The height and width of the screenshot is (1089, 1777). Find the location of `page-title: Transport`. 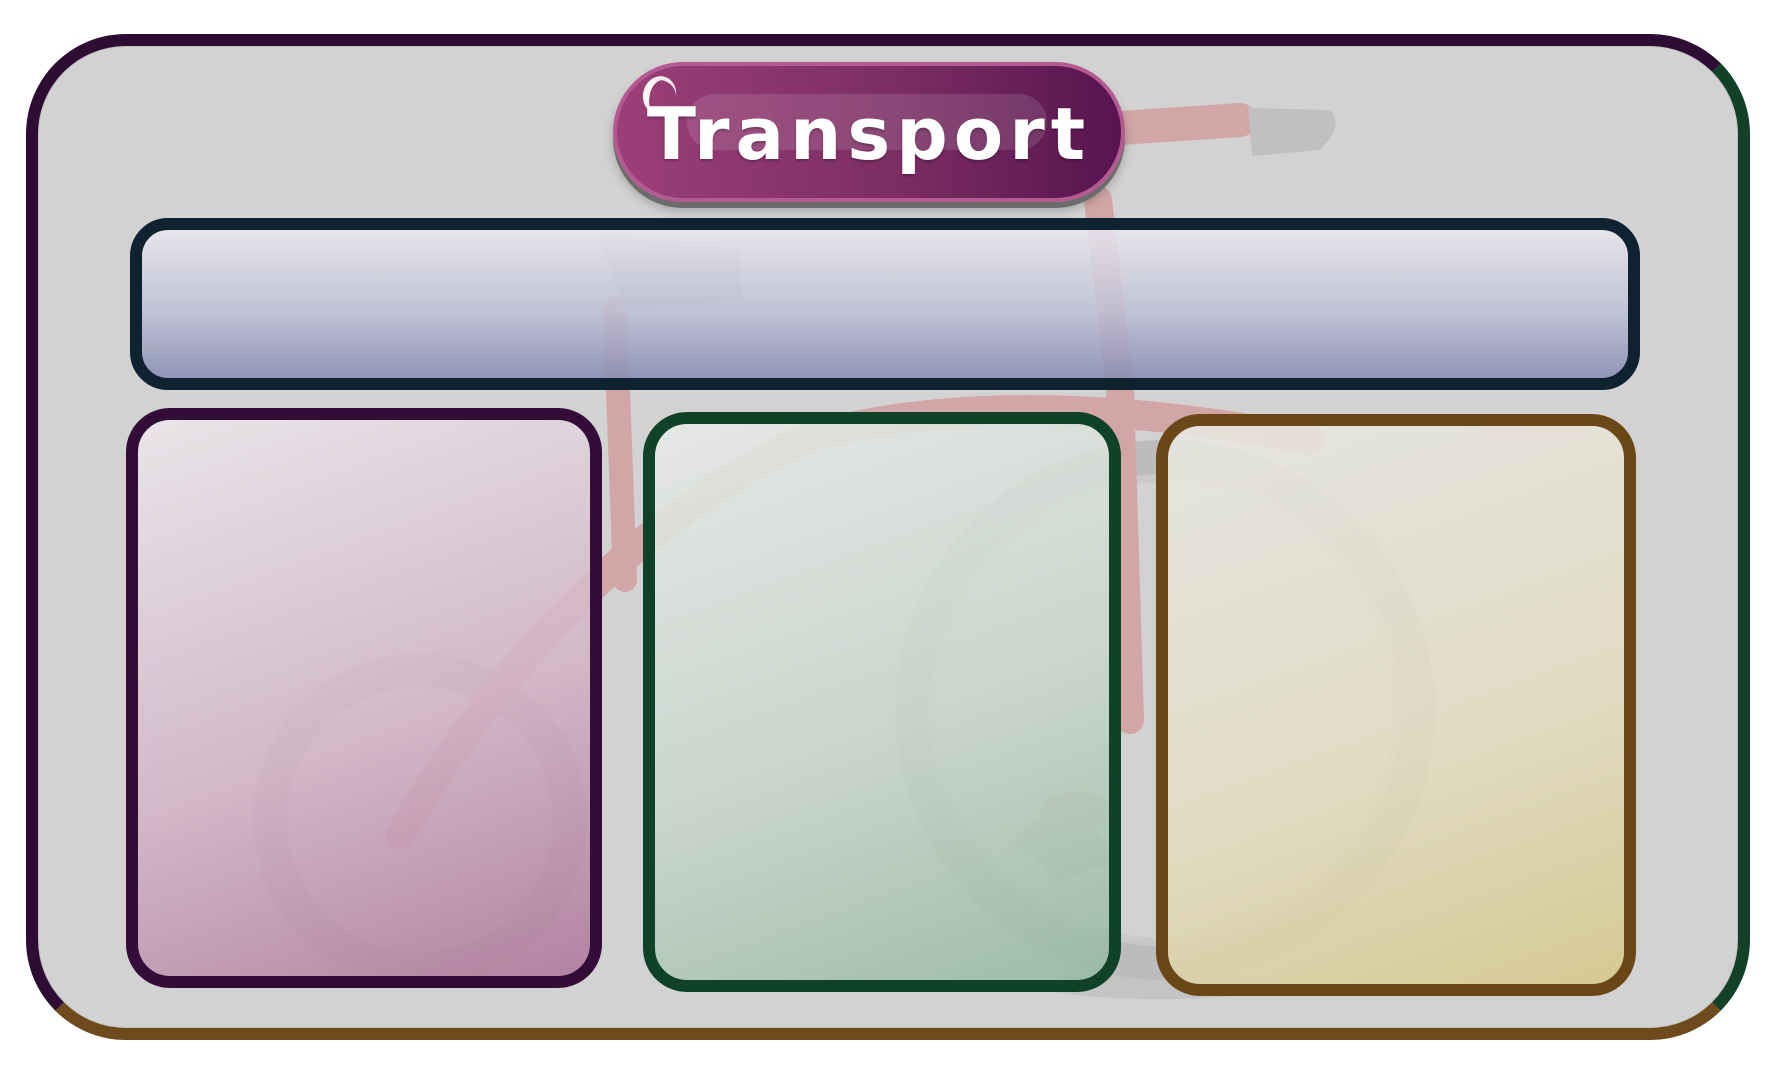

page-title: Transport is located at coordinates (869, 134).